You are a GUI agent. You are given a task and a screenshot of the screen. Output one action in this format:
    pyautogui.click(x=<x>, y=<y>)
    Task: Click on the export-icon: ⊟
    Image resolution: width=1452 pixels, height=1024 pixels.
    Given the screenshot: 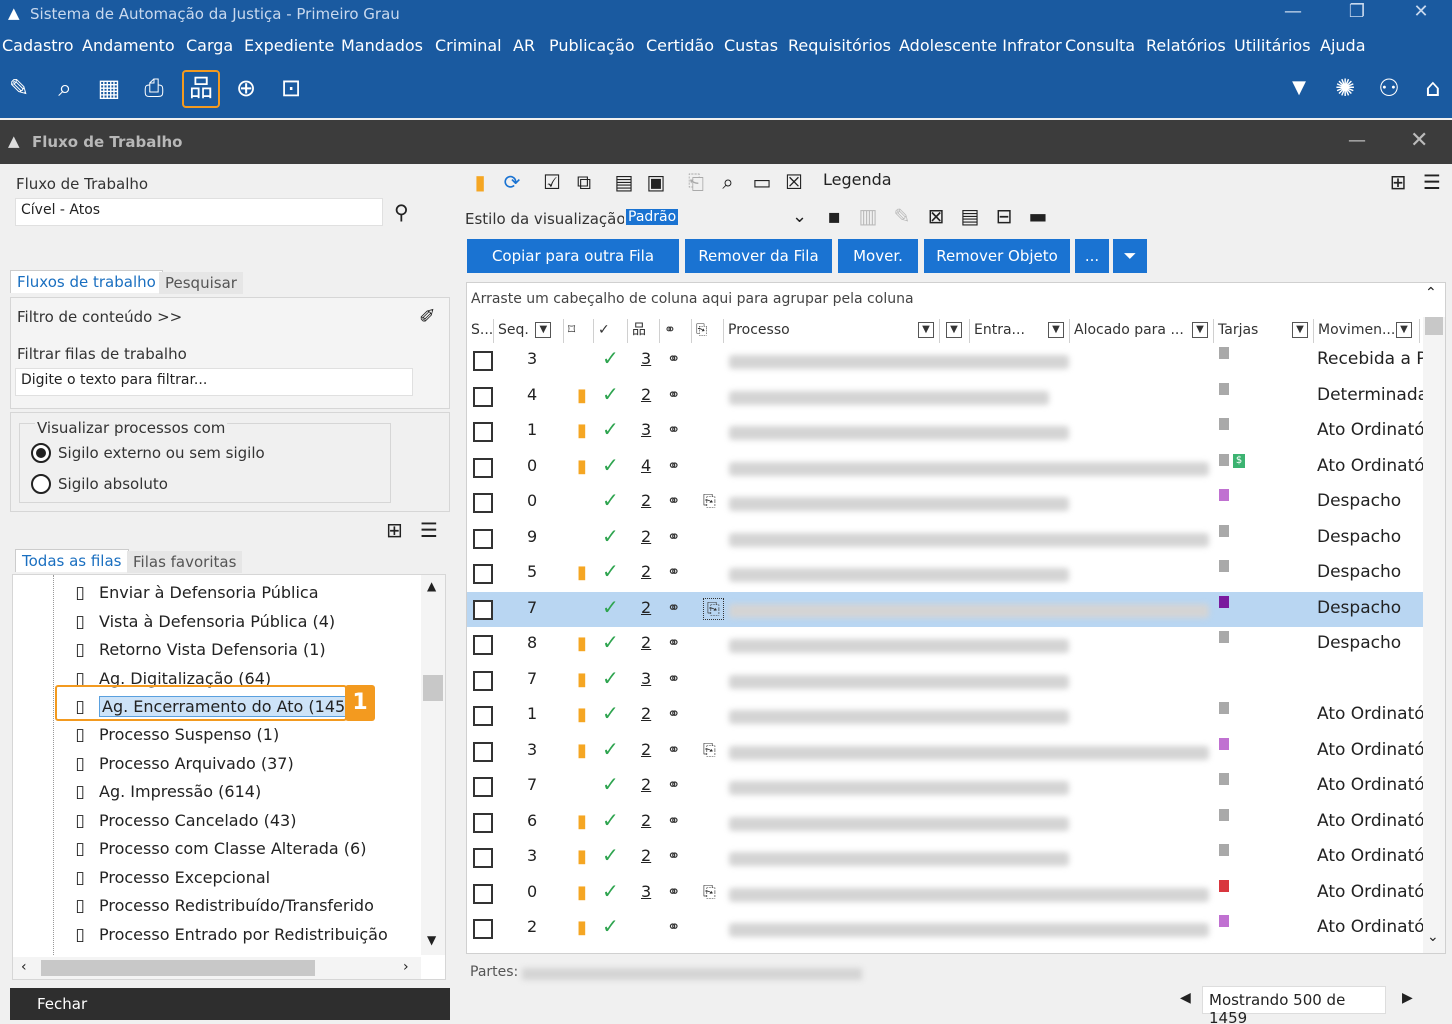 What is the action you would take?
    pyautogui.click(x=1004, y=216)
    